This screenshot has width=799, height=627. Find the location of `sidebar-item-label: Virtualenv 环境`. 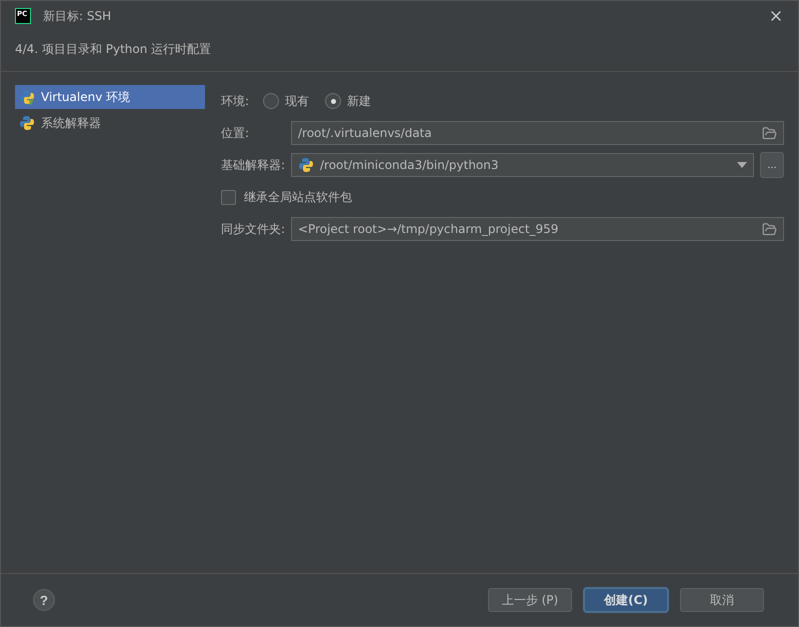

sidebar-item-label: Virtualenv 环境 is located at coordinates (85, 97).